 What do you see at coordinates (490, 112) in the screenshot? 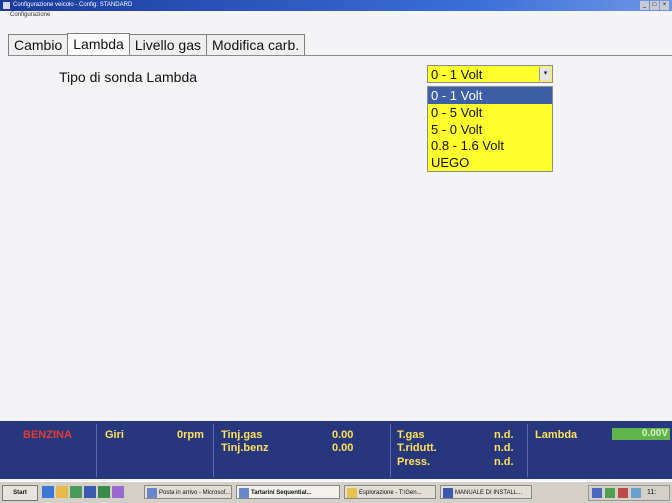
I see `option-0-5-volt: 0 - 5 Volt` at bounding box center [490, 112].